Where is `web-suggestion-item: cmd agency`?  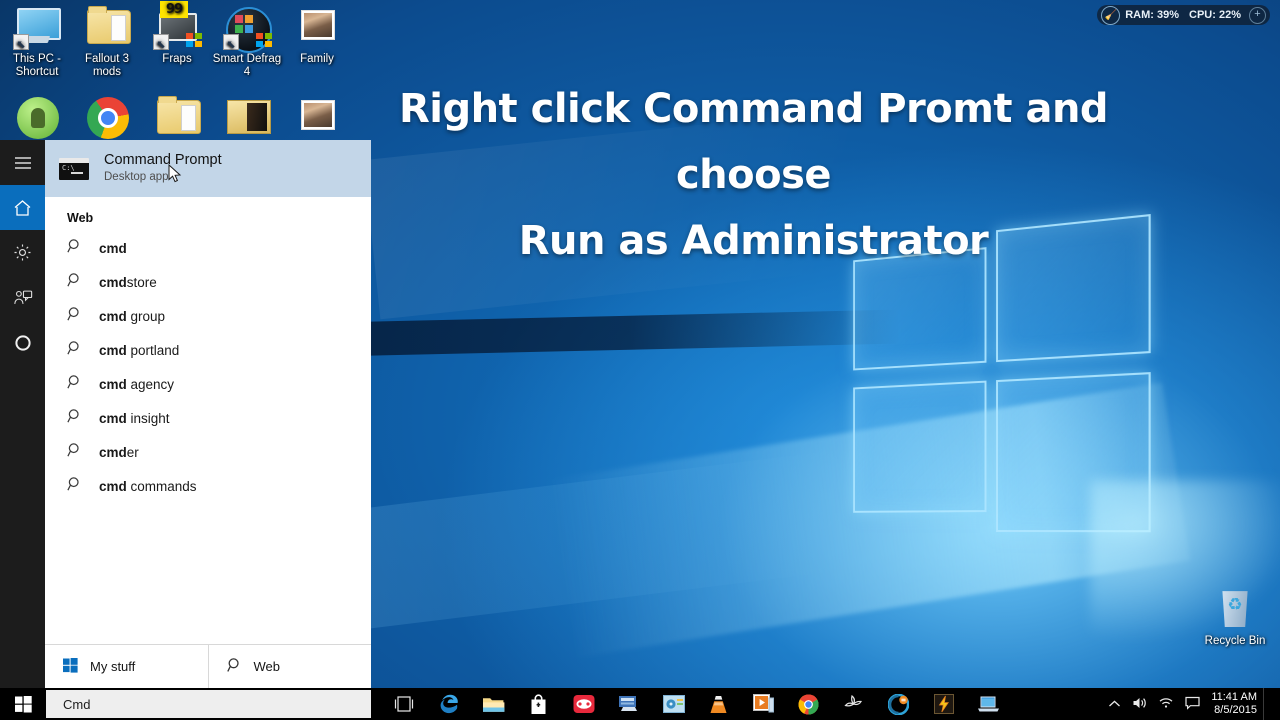 web-suggestion-item: cmd agency is located at coordinates (208, 384).